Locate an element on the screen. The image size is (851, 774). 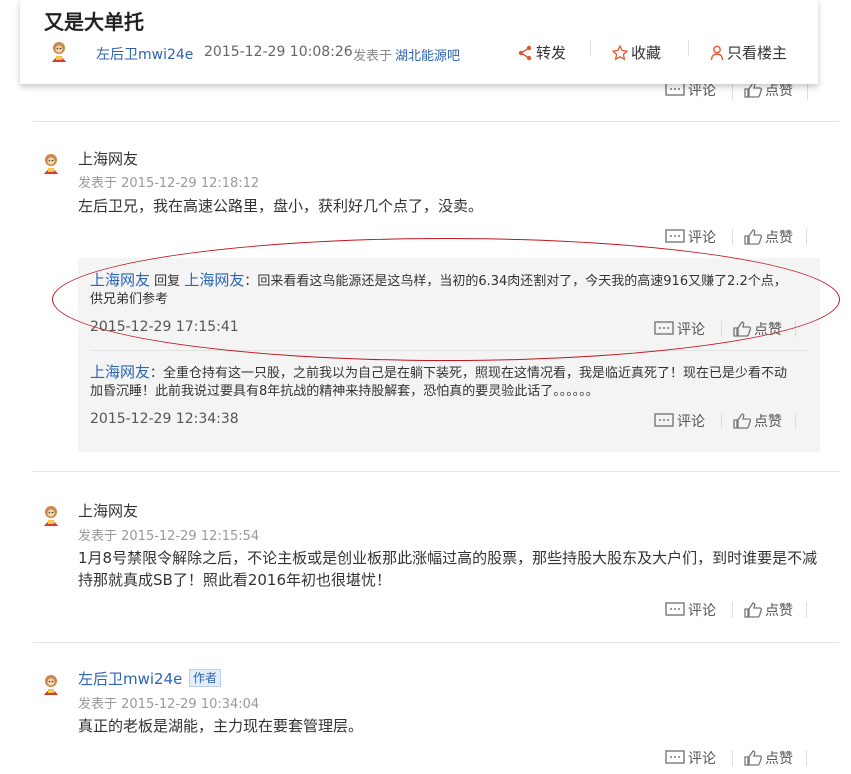
post-time: 发表于 2015-12-29 12:15:54 is located at coordinates (169, 536).